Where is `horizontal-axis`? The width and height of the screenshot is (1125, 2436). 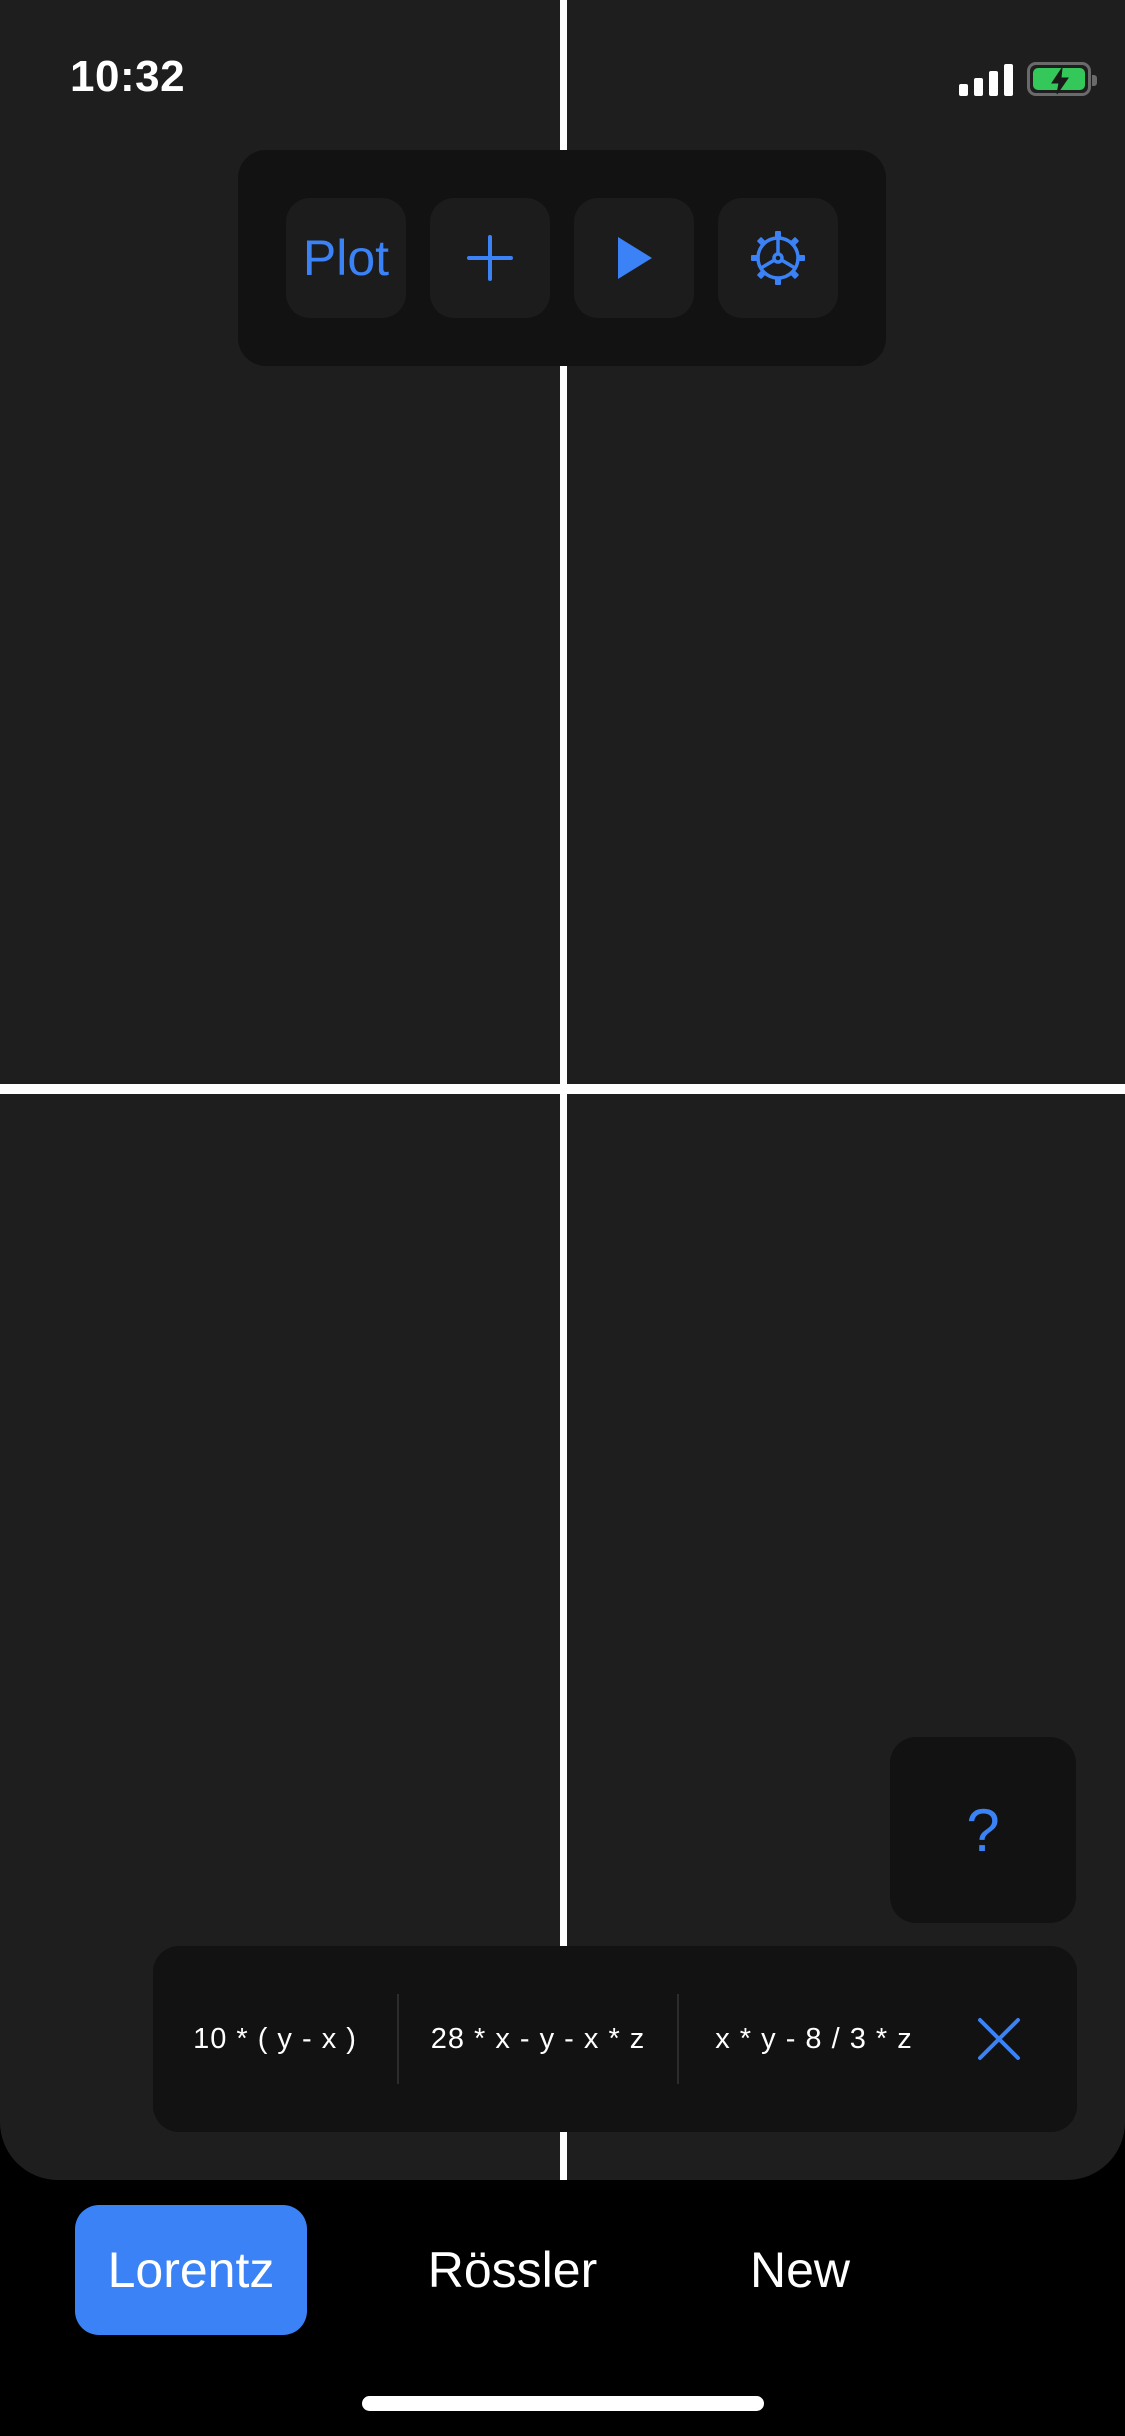
horizontal-axis is located at coordinates (562, 1089).